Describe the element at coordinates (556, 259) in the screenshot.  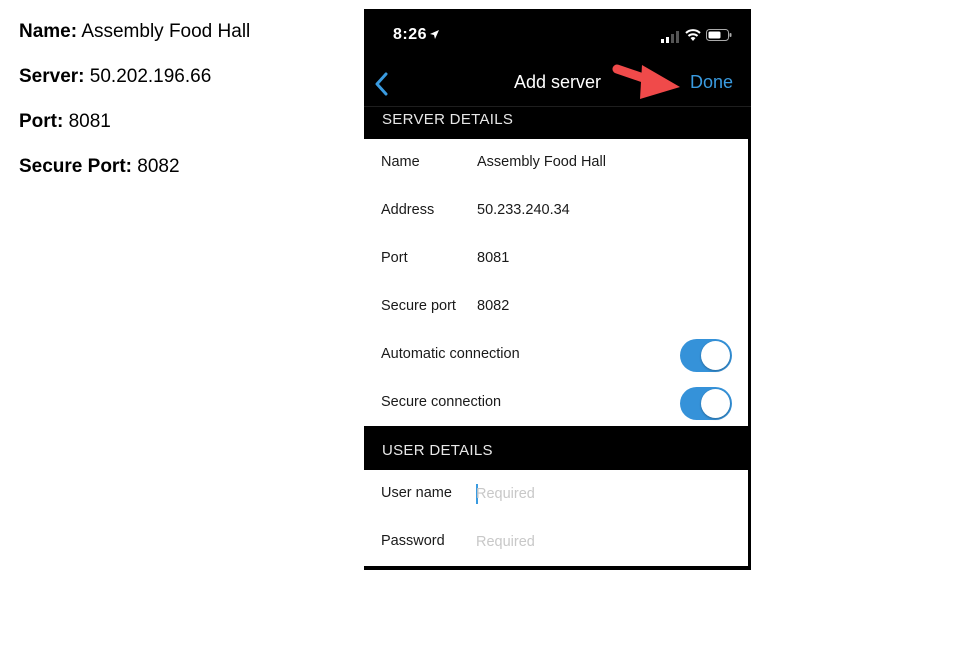
I see `server-port-row: Port 8081` at that location.